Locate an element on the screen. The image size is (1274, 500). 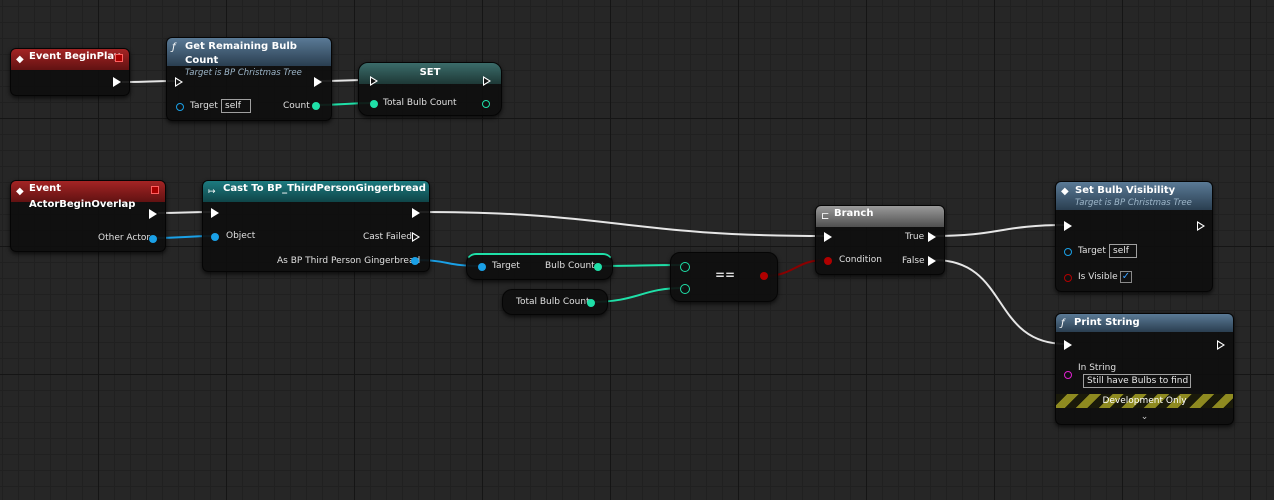
as-gingerbread-out-pin is located at coordinates (415, 261).